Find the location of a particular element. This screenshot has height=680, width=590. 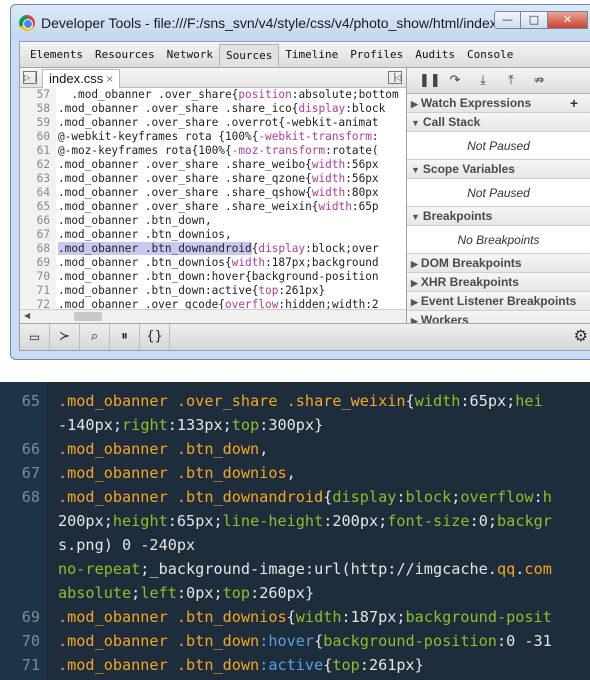

gear-icon: ⚙ is located at coordinates (581, 335).